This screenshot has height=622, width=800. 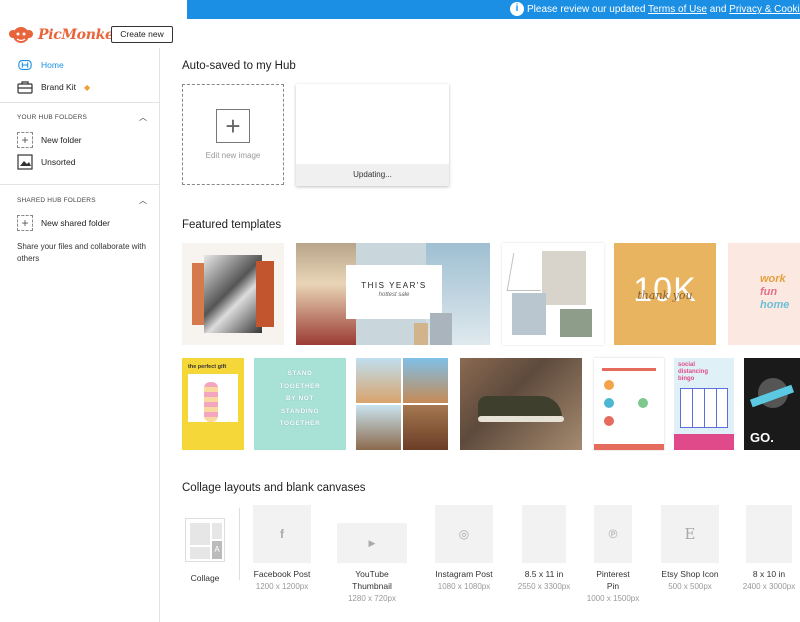 I want to click on youtube-icon: ▶, so click(x=372, y=543).